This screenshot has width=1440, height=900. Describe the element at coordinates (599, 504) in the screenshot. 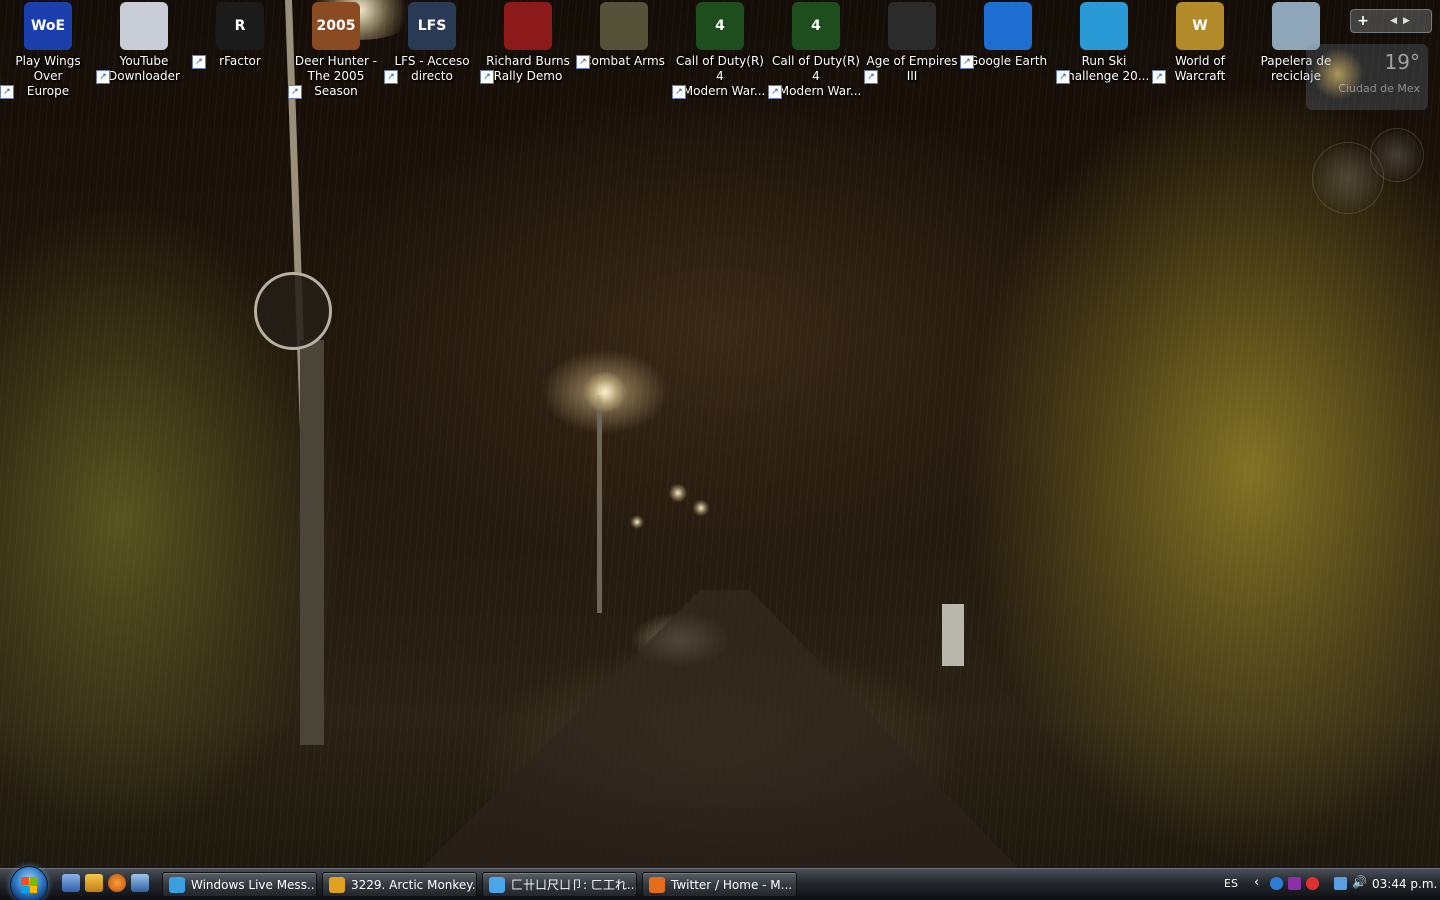

I see `wallpaper-far-lamp-pole` at that location.